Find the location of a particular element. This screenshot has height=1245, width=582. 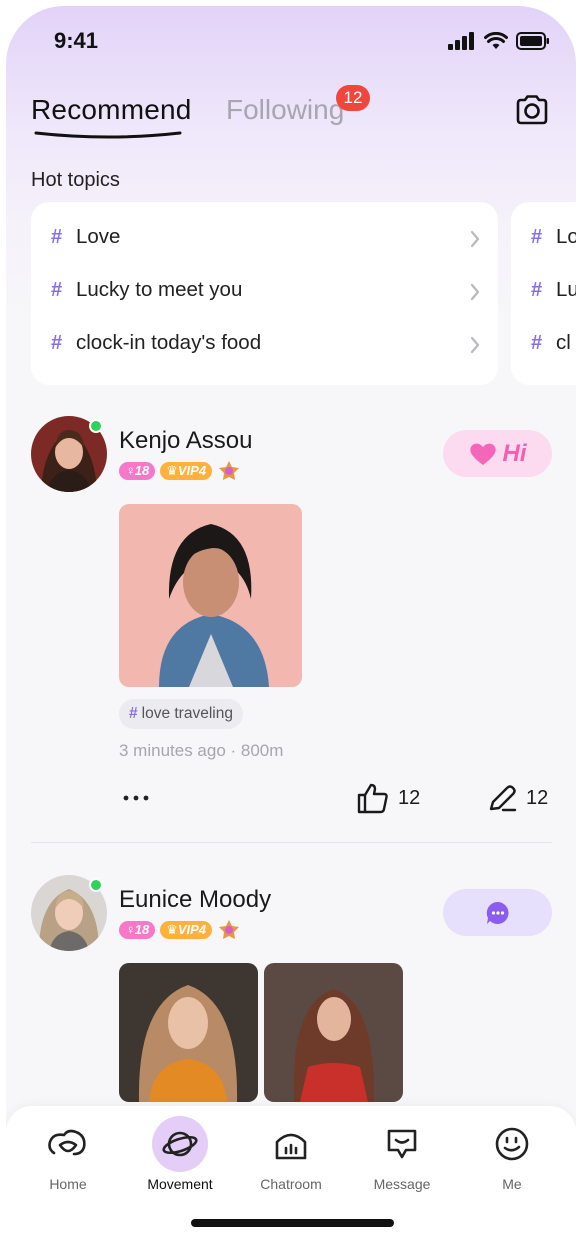

topic-row: # Lo is located at coordinates (553, 237).